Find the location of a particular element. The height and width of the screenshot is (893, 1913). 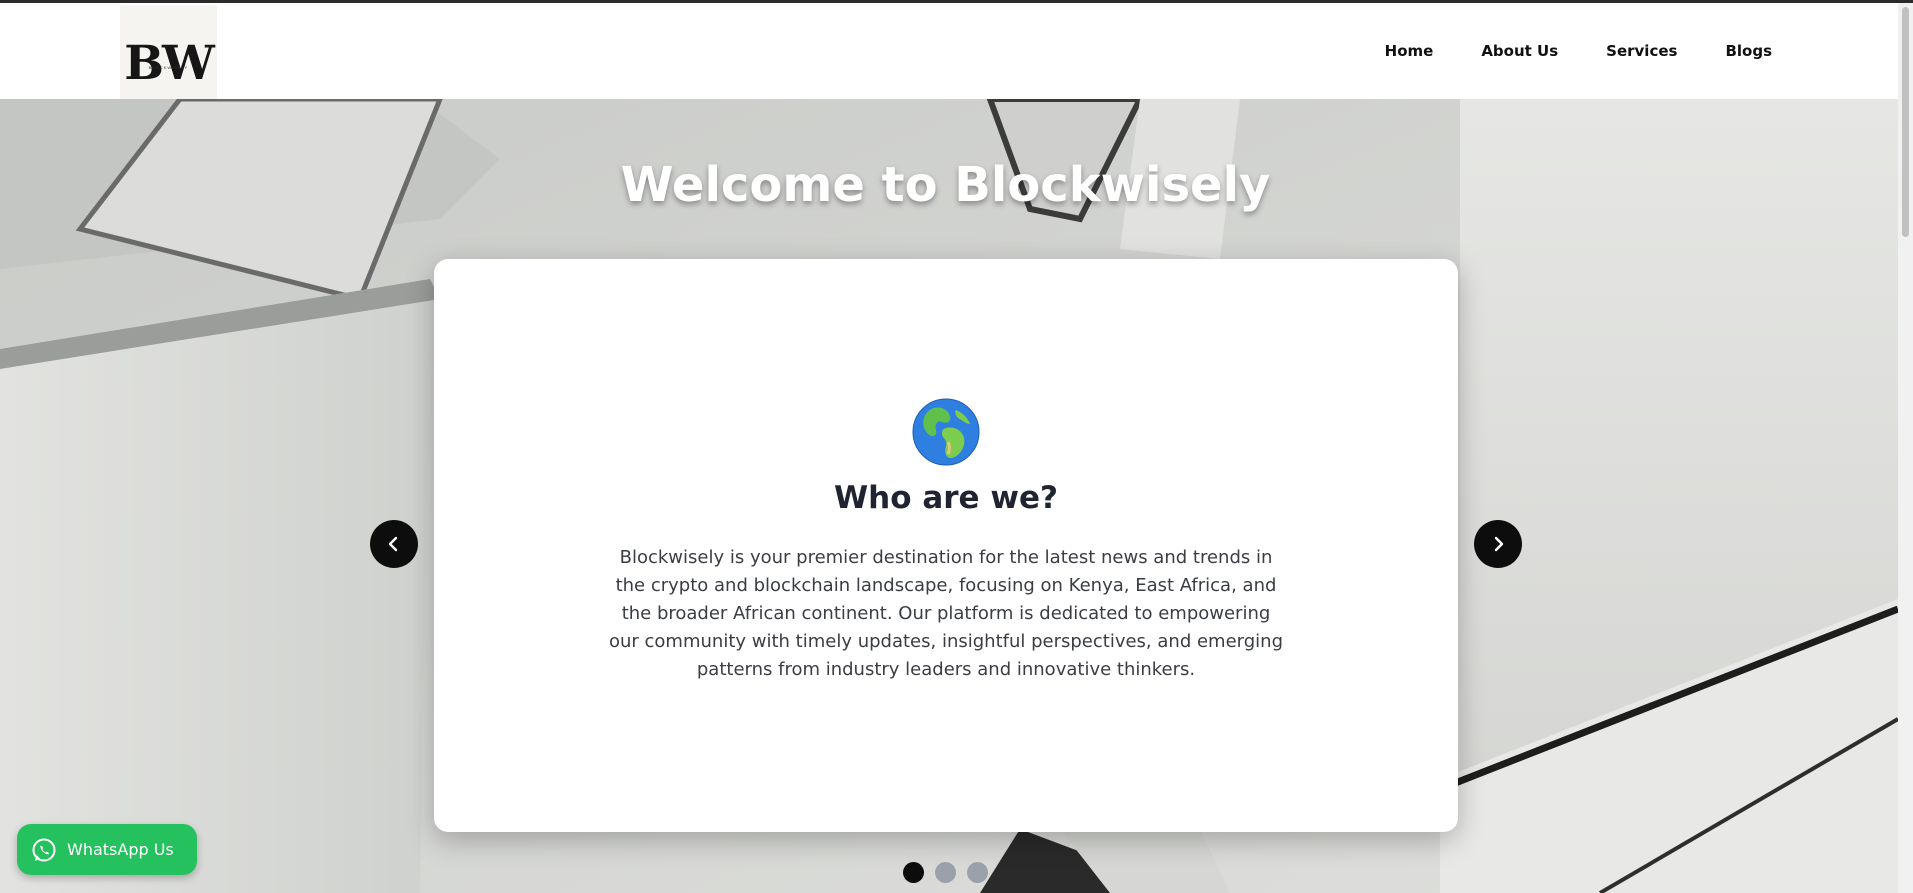

nav-link-services: Services is located at coordinates (1641, 51).